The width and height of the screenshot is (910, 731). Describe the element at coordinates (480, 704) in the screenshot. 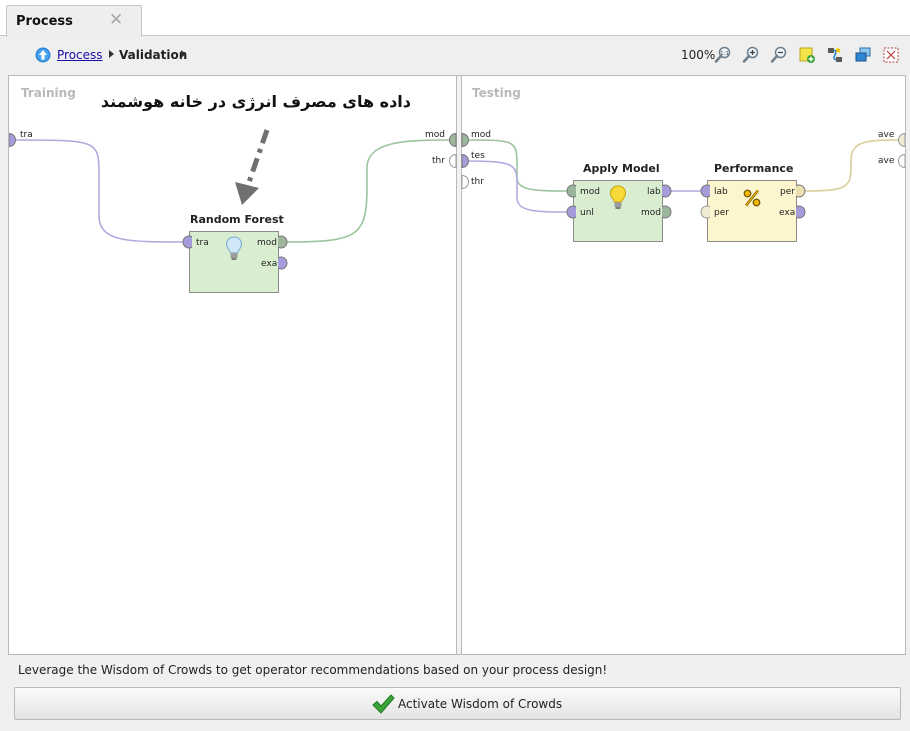

I see `activate-button-label: Activate Wisdom of Crowds` at that location.